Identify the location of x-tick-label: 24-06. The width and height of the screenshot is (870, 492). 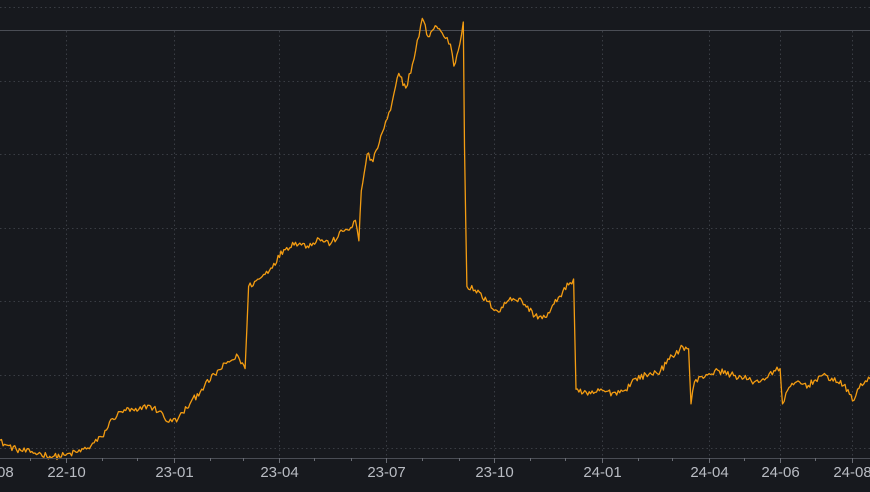
(780, 472).